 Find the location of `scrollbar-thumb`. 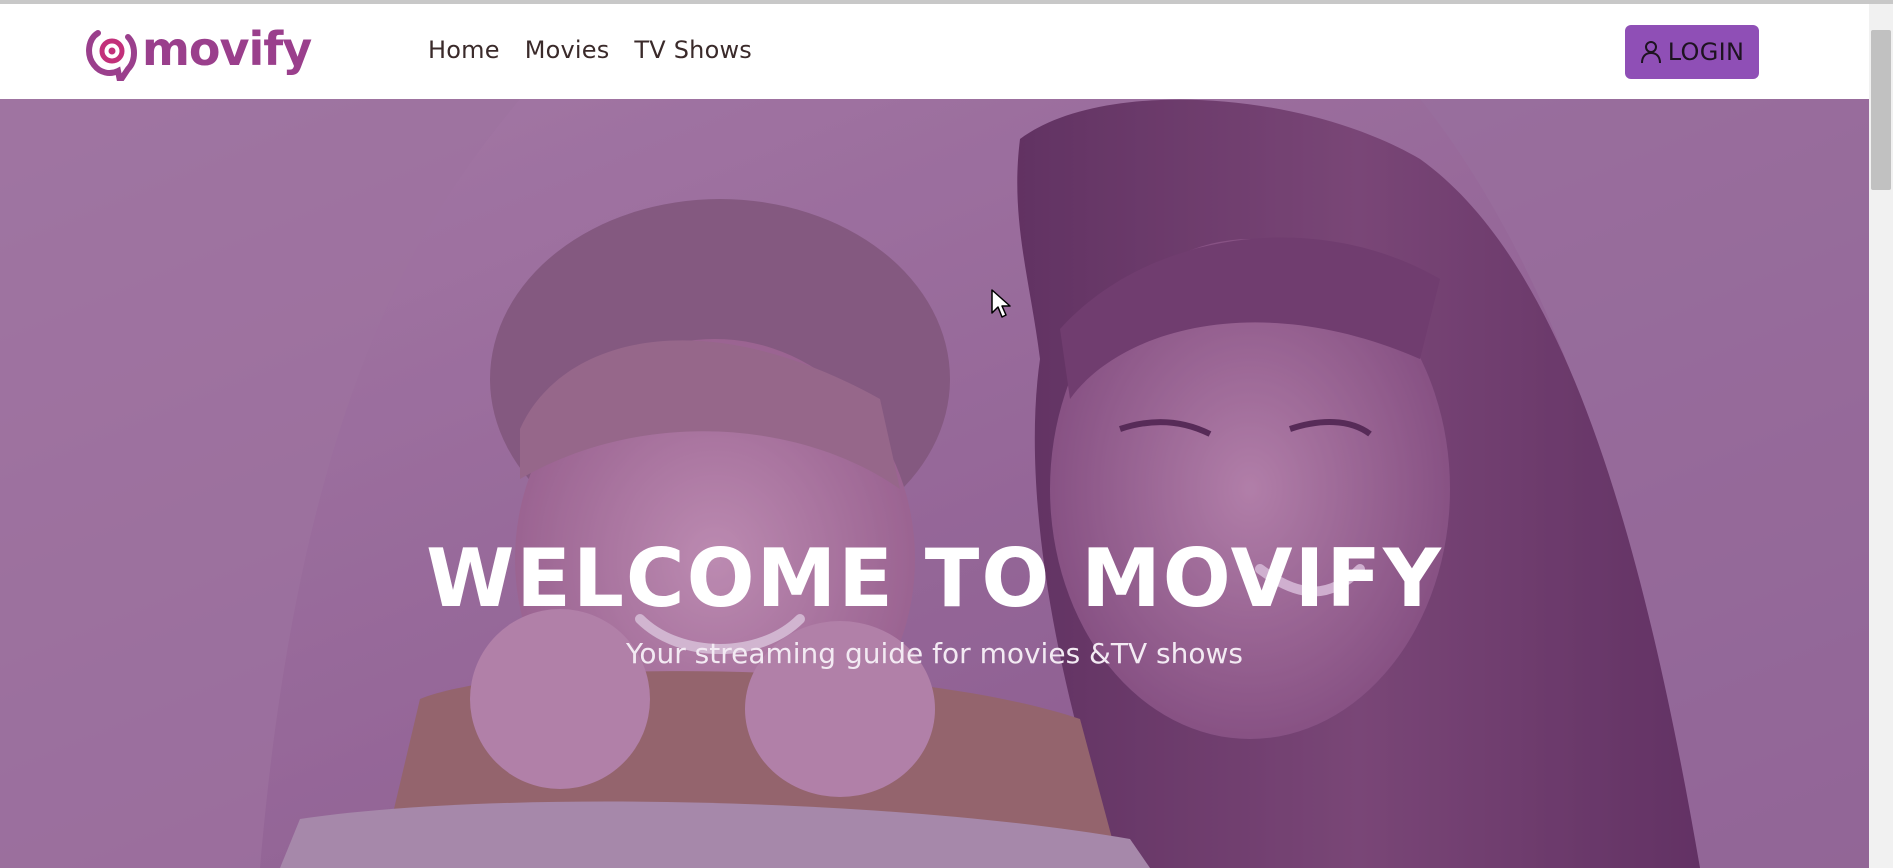

scrollbar-thumb is located at coordinates (1881, 110).